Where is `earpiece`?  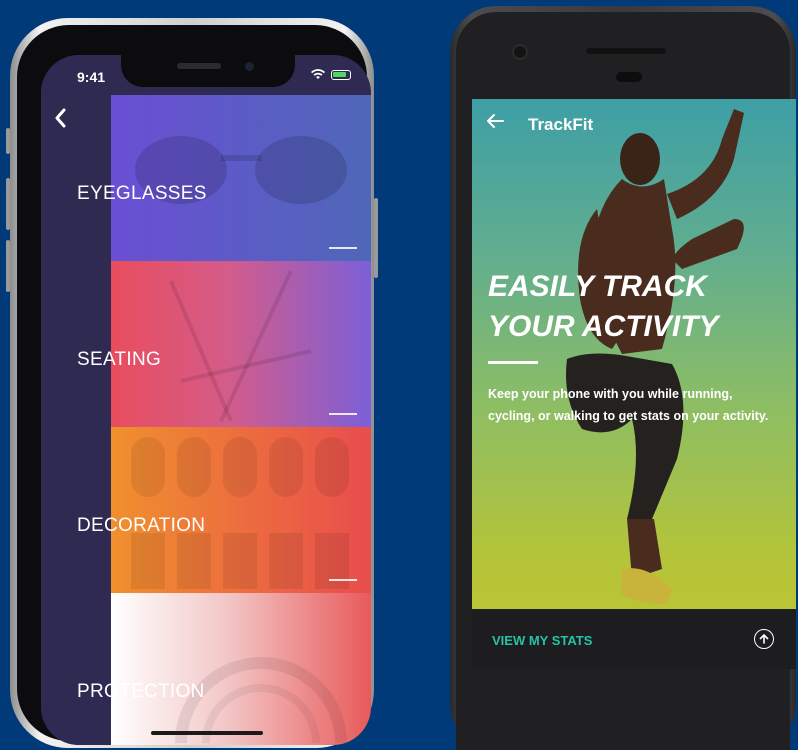
earpiece is located at coordinates (629, 77).